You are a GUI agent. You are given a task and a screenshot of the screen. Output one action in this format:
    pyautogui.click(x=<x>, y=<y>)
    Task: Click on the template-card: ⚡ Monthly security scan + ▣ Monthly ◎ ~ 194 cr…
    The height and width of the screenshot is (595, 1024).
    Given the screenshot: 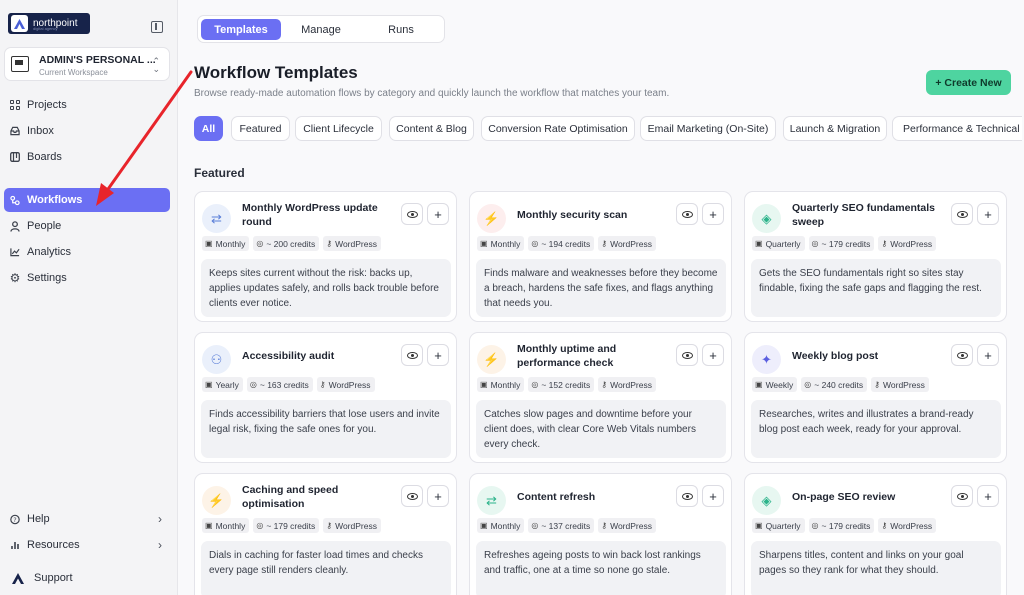 What is the action you would take?
    pyautogui.click(x=600, y=256)
    